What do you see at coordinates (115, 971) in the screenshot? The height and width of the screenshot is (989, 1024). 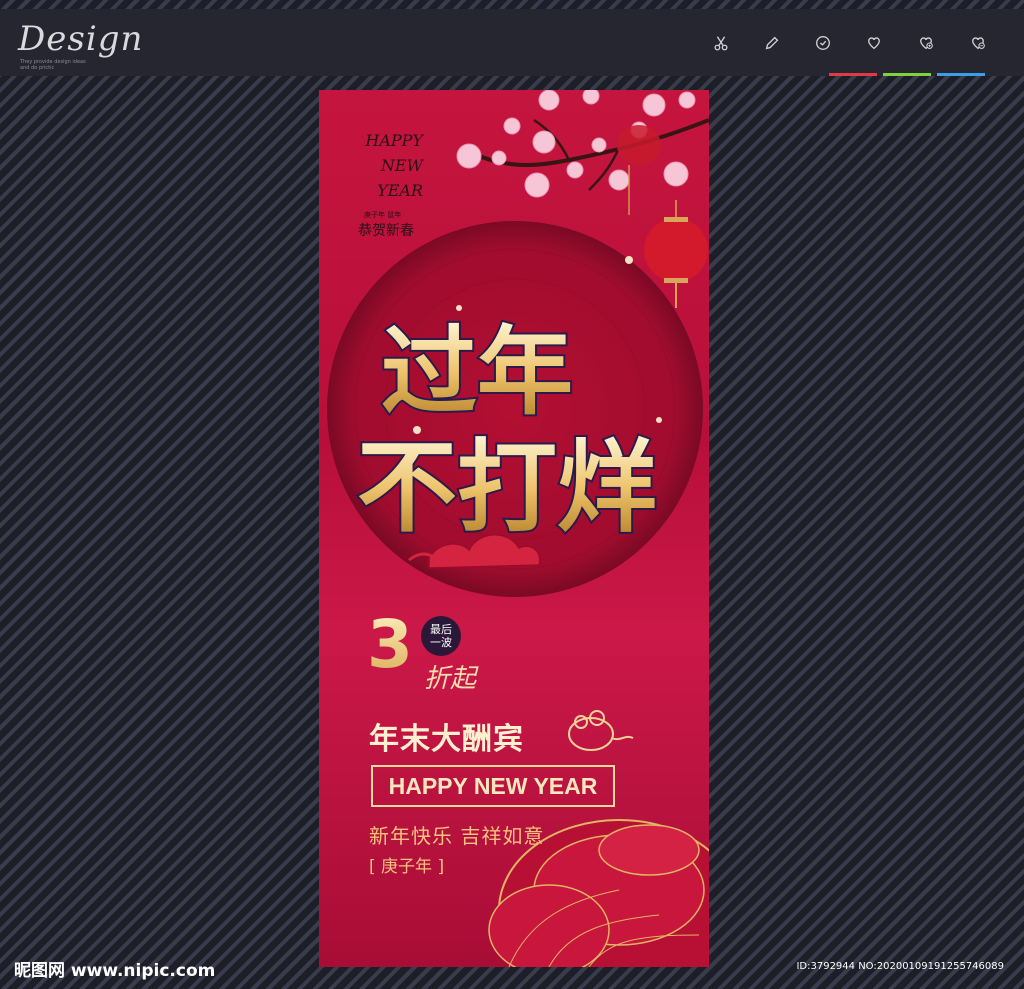 I see `site-watermark: 昵图网 www.nipic.com` at bounding box center [115, 971].